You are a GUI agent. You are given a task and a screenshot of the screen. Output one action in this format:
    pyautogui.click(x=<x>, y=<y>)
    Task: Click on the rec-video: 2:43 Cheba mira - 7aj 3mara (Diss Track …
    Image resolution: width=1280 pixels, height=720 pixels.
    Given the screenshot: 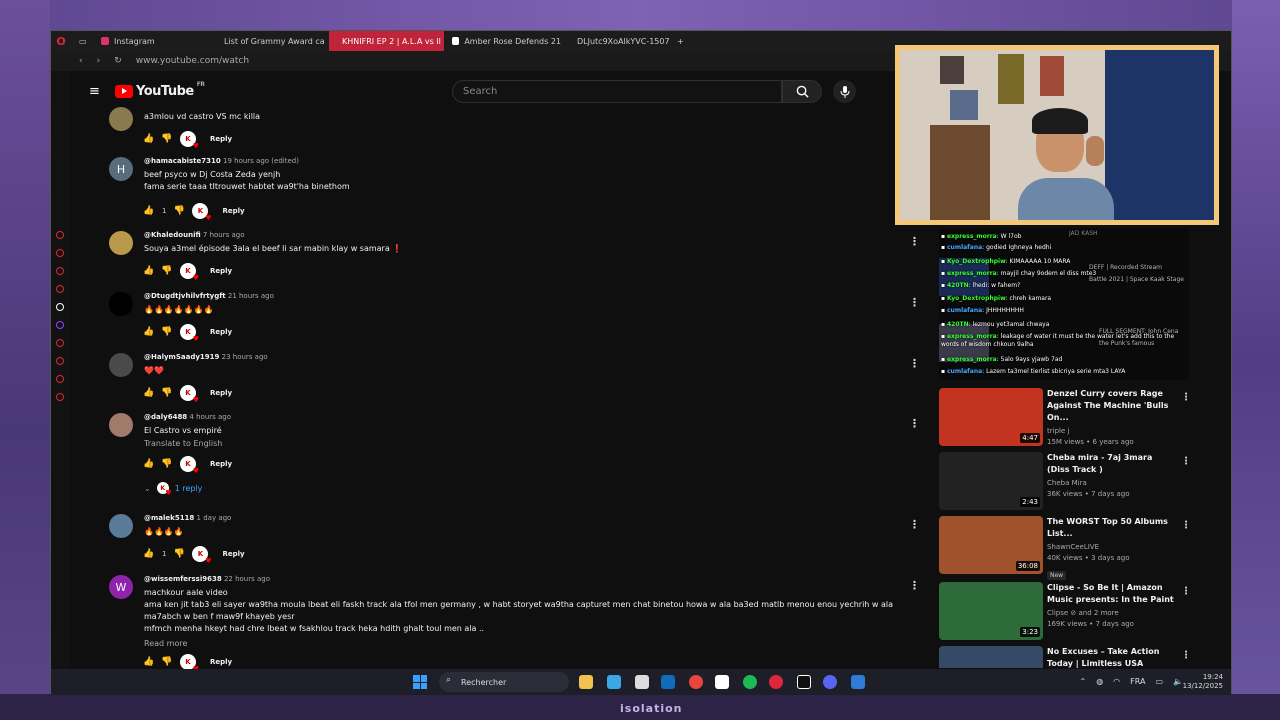 What is the action you would take?
    pyautogui.click(x=1065, y=481)
    